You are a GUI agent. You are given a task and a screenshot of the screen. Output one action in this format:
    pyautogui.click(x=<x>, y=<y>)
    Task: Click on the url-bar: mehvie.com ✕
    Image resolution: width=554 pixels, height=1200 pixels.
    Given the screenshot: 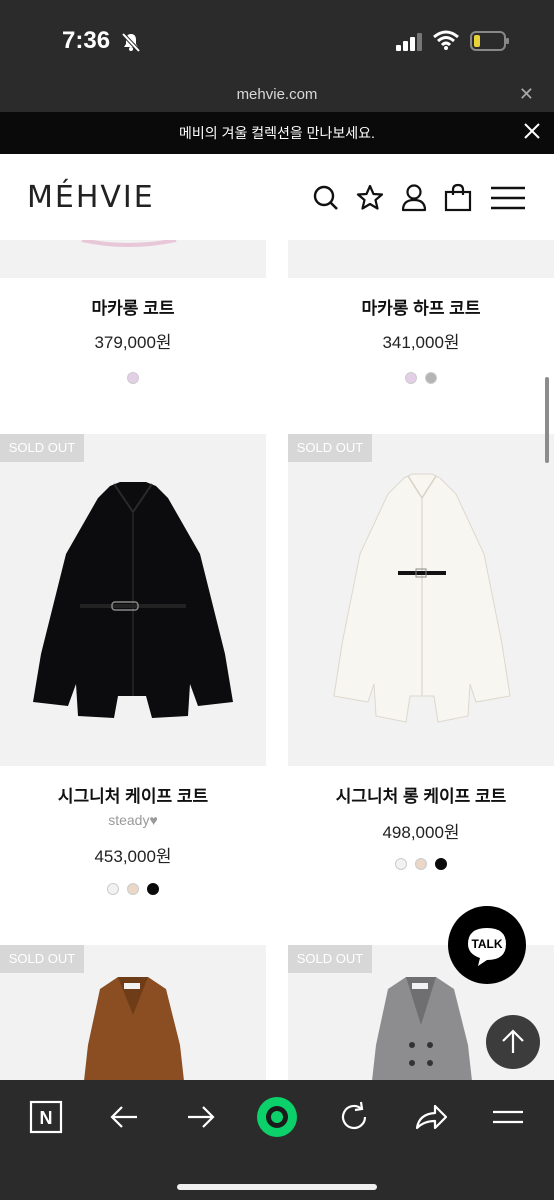 What is the action you would take?
    pyautogui.click(x=277, y=96)
    